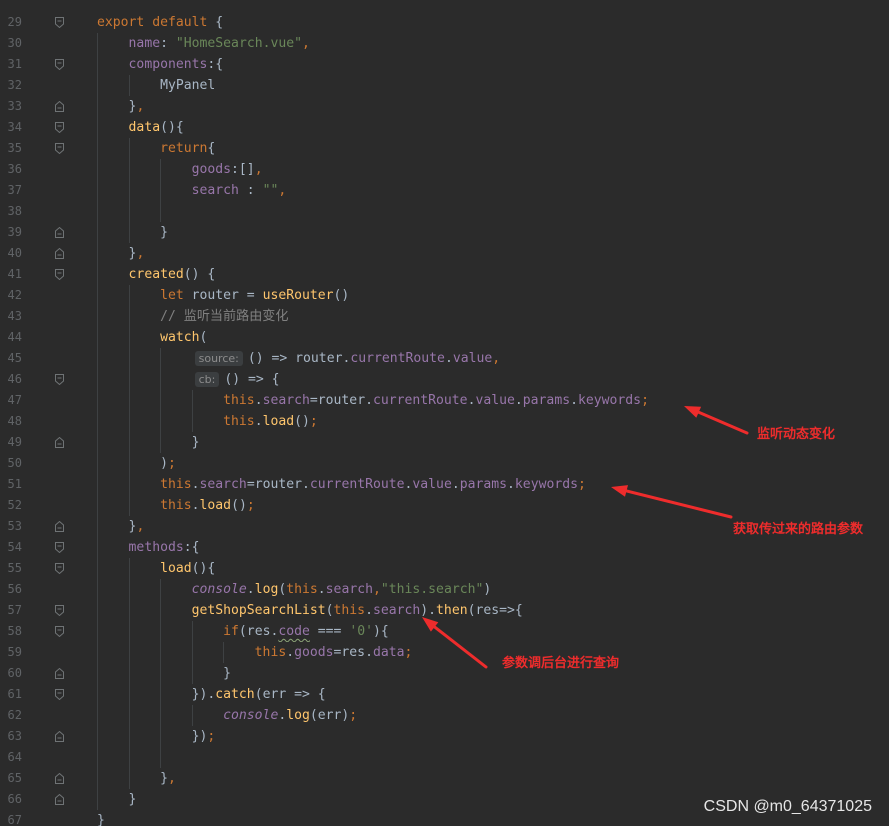  Describe the element at coordinates (585, 537) in the screenshot. I see `annotation-arrows` at that location.